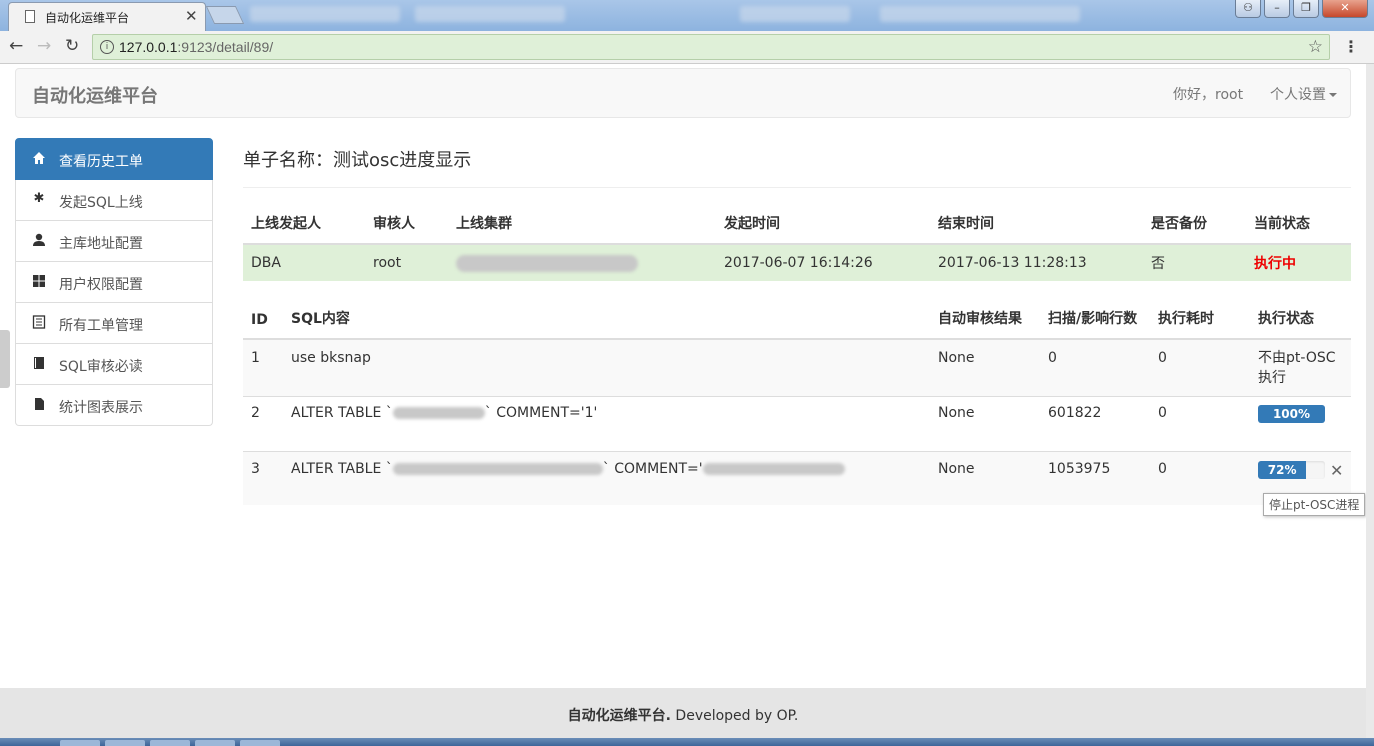 The height and width of the screenshot is (746, 1374). I want to click on cluster-cell, so click(582, 262).